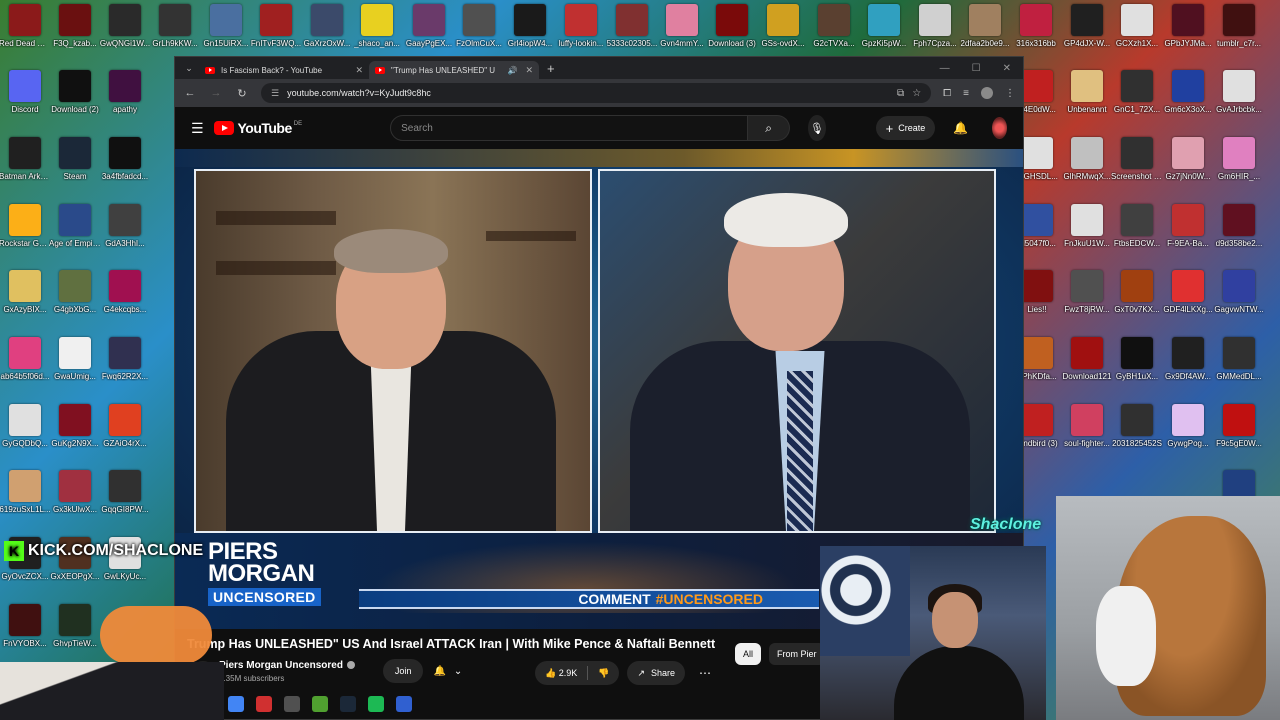  I want to click on tab-search-icon: ⌄, so click(189, 68).